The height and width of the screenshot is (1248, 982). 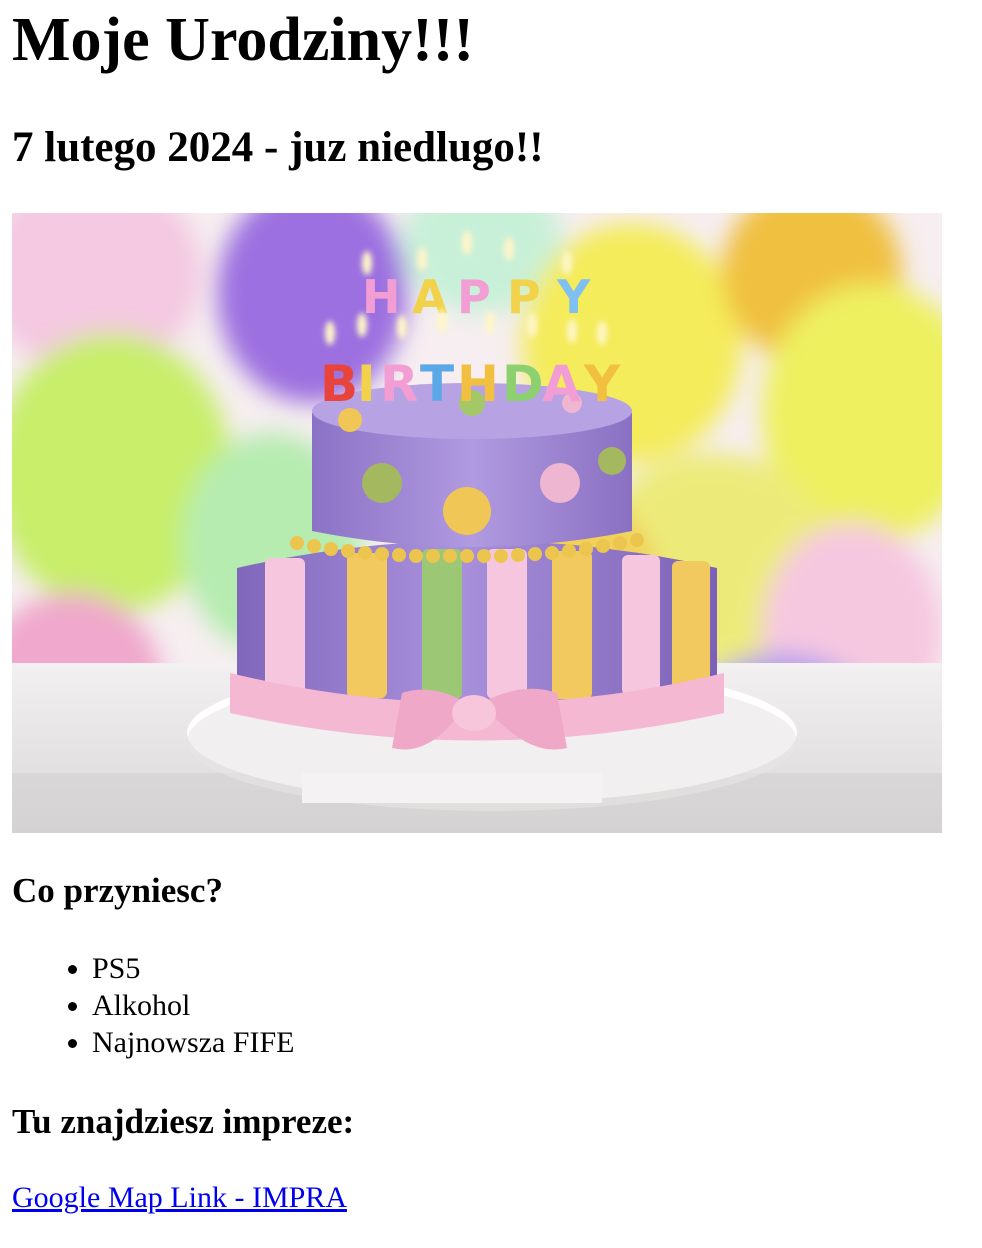 What do you see at coordinates (523, 384) in the screenshot?
I see `svg-text: D` at bounding box center [523, 384].